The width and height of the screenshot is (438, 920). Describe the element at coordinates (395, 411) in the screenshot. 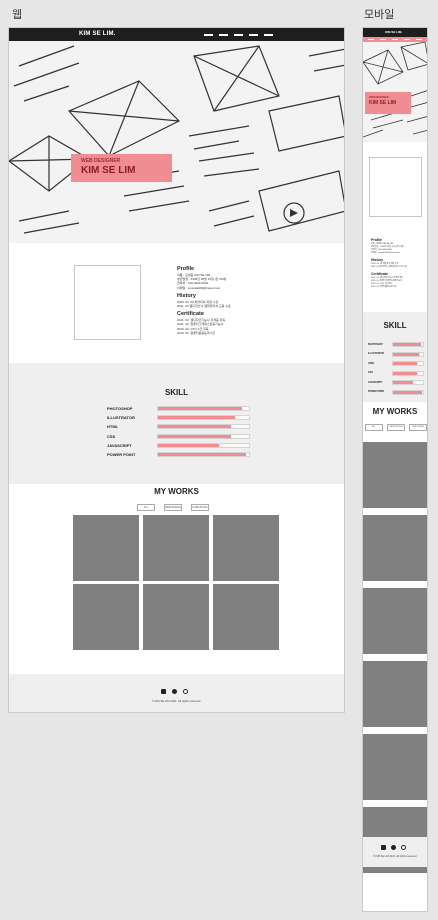

I see `mobile-works-heading: MY WORKS` at that location.